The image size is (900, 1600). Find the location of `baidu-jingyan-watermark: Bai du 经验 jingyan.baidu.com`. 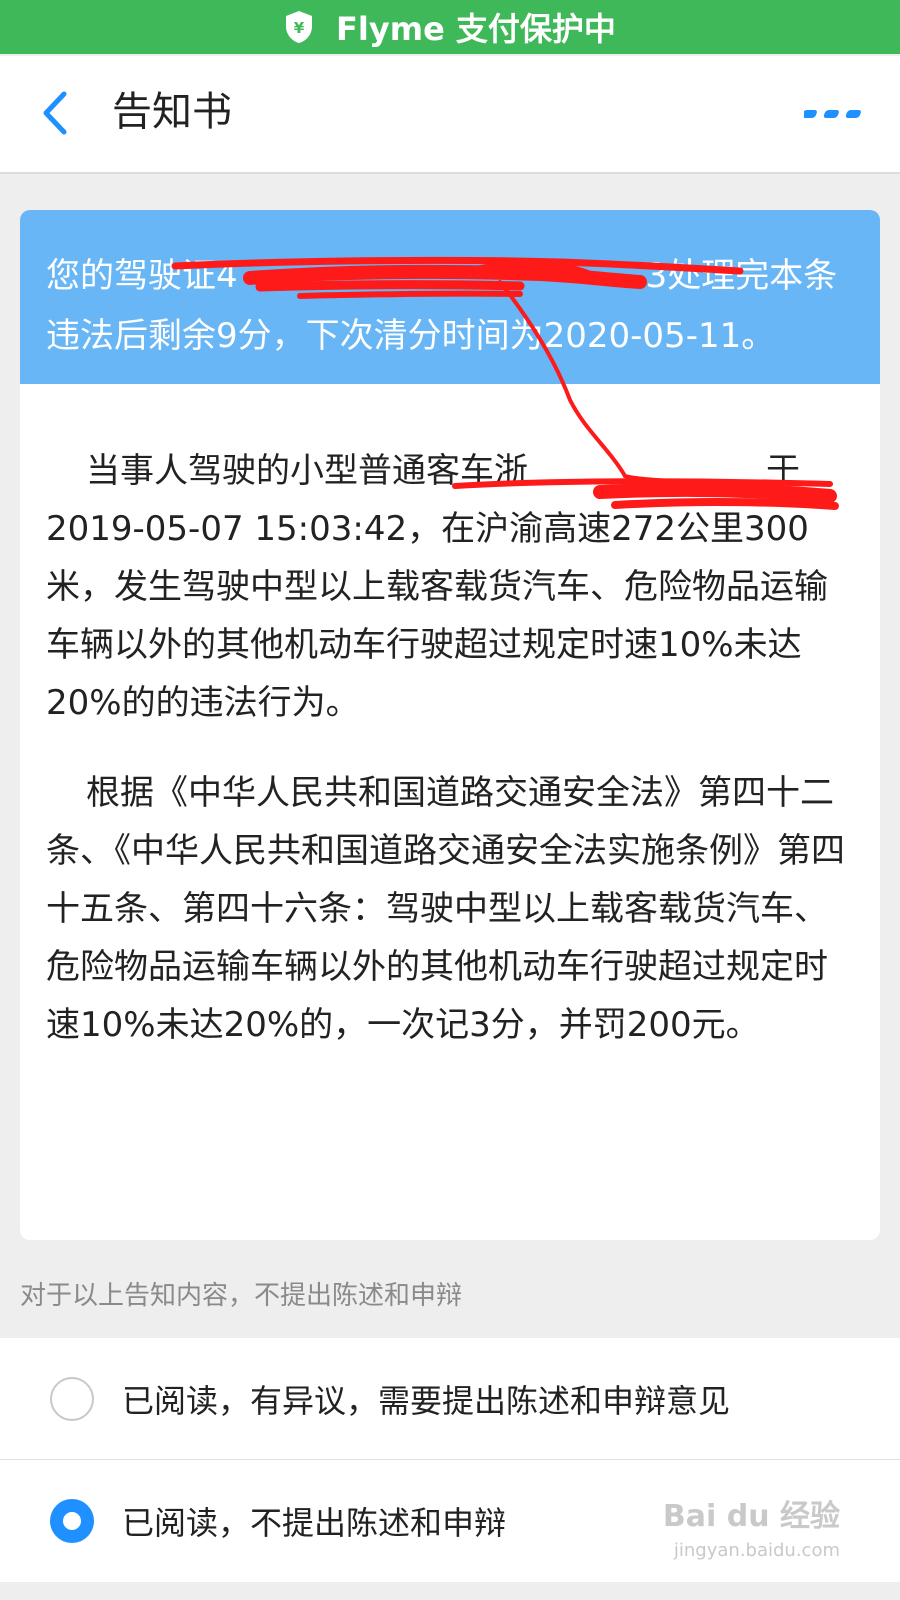

baidu-jingyan-watermark: Bai du 经验 jingyan.baidu.com is located at coordinates (751, 1534).